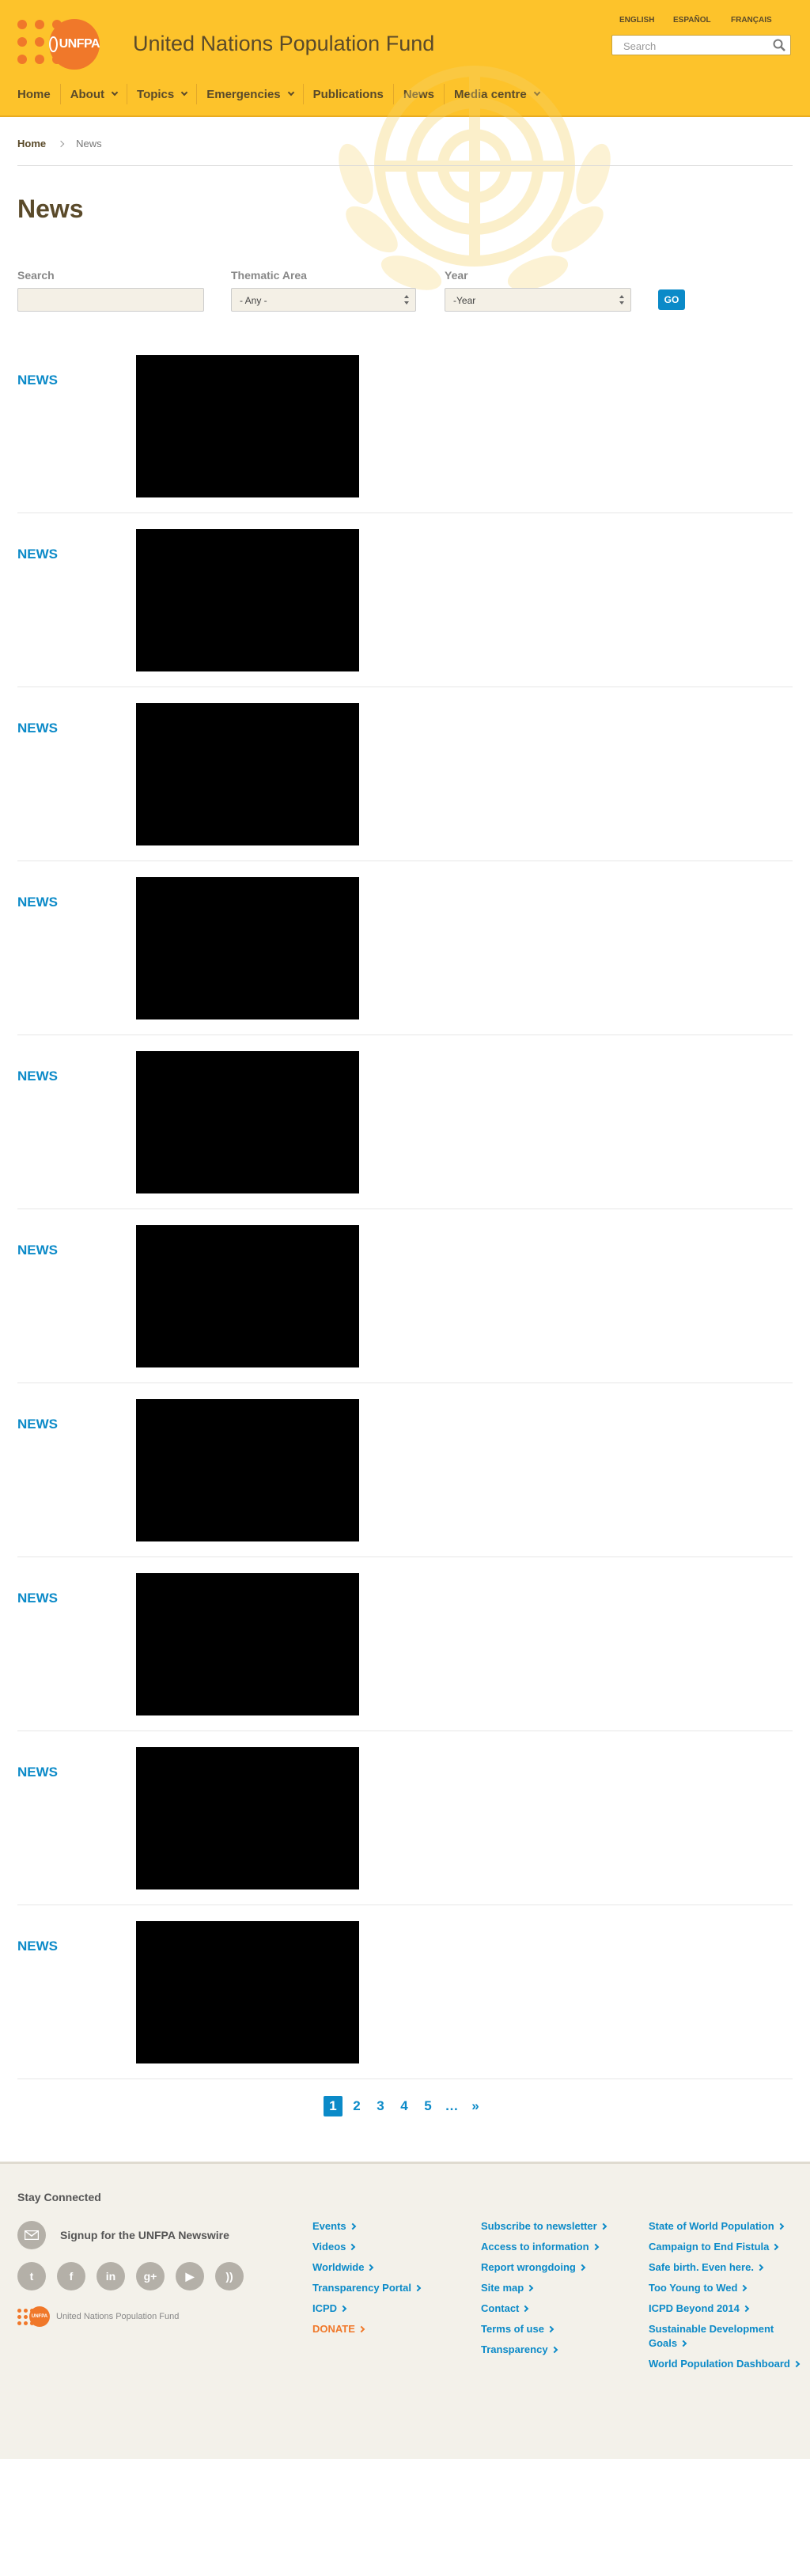  What do you see at coordinates (701, 45) in the screenshot?
I see `search-input: Search` at bounding box center [701, 45].